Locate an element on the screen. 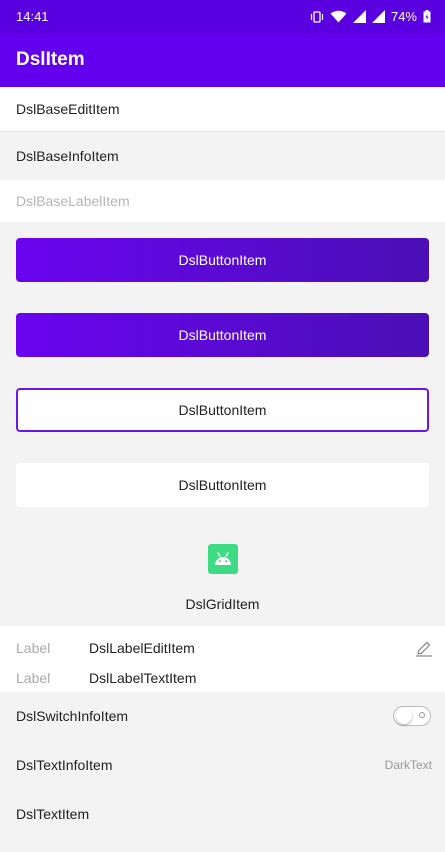 The image size is (445, 852). button-item-2: DslButtonItem is located at coordinates (222, 335).